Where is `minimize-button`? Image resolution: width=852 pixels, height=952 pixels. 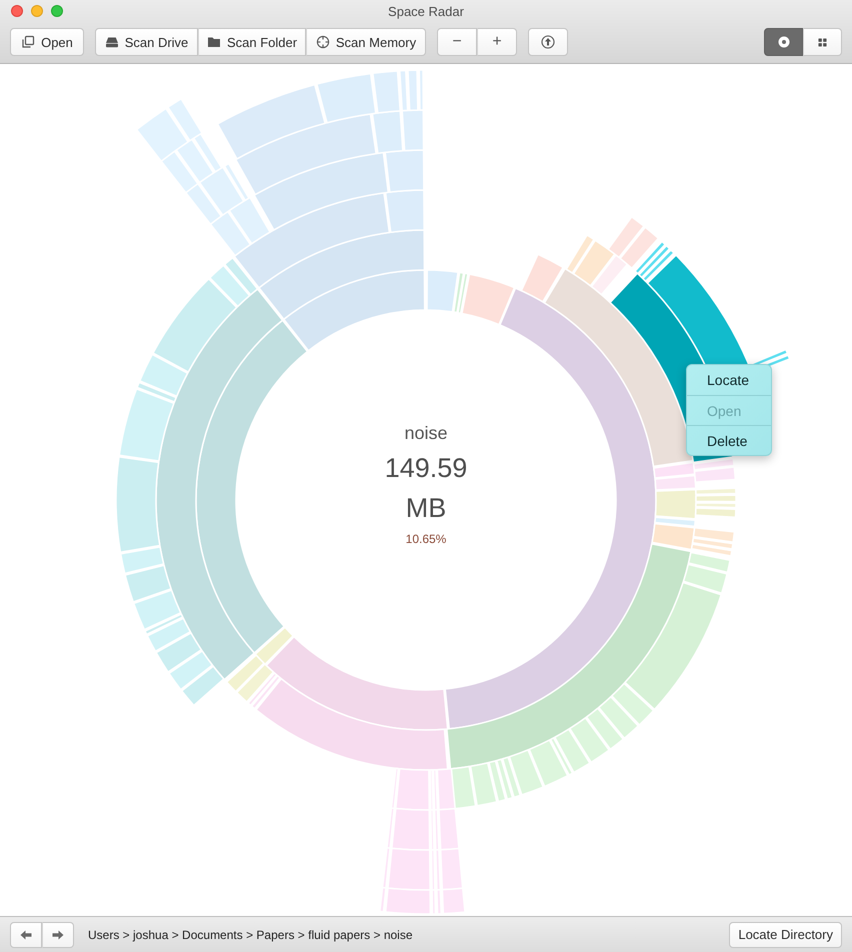
minimize-button is located at coordinates (37, 11).